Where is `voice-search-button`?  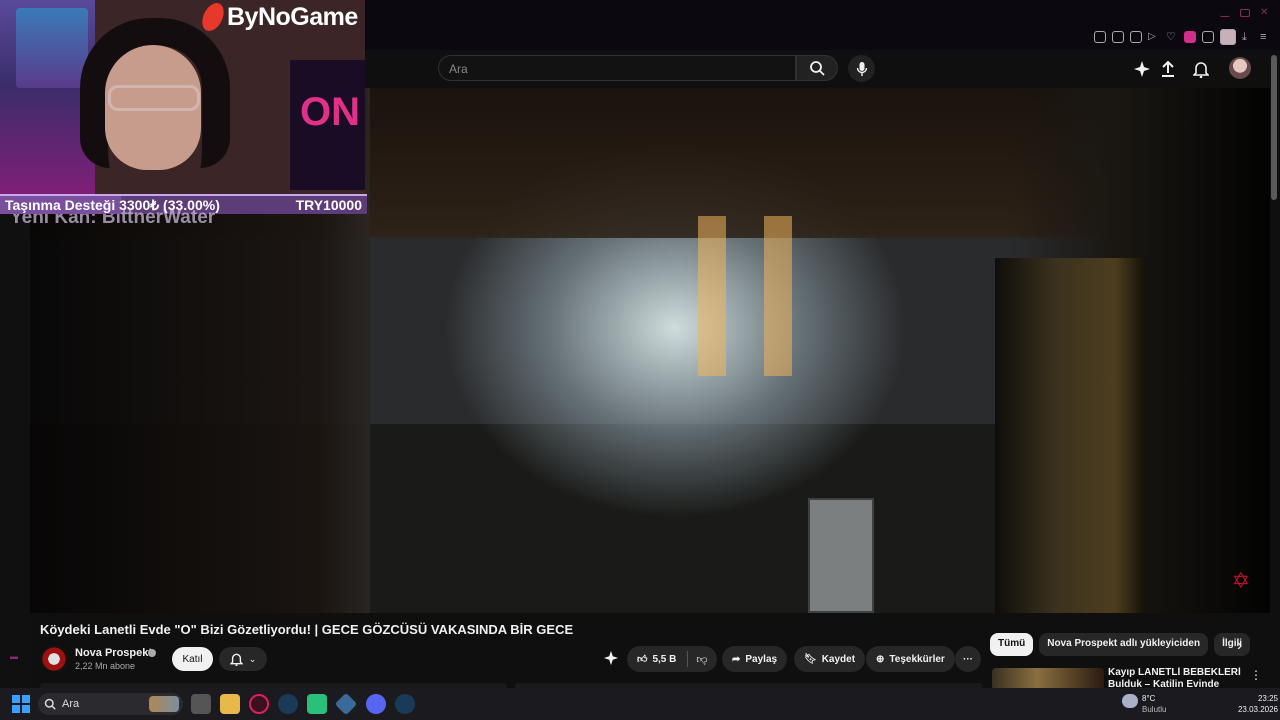
voice-search-button is located at coordinates (861, 68).